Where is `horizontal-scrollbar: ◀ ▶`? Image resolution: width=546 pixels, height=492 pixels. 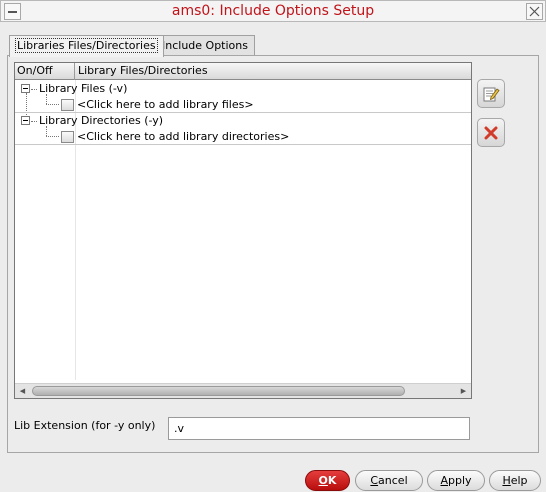
horizontal-scrollbar: ◀ ▶ is located at coordinates (243, 390).